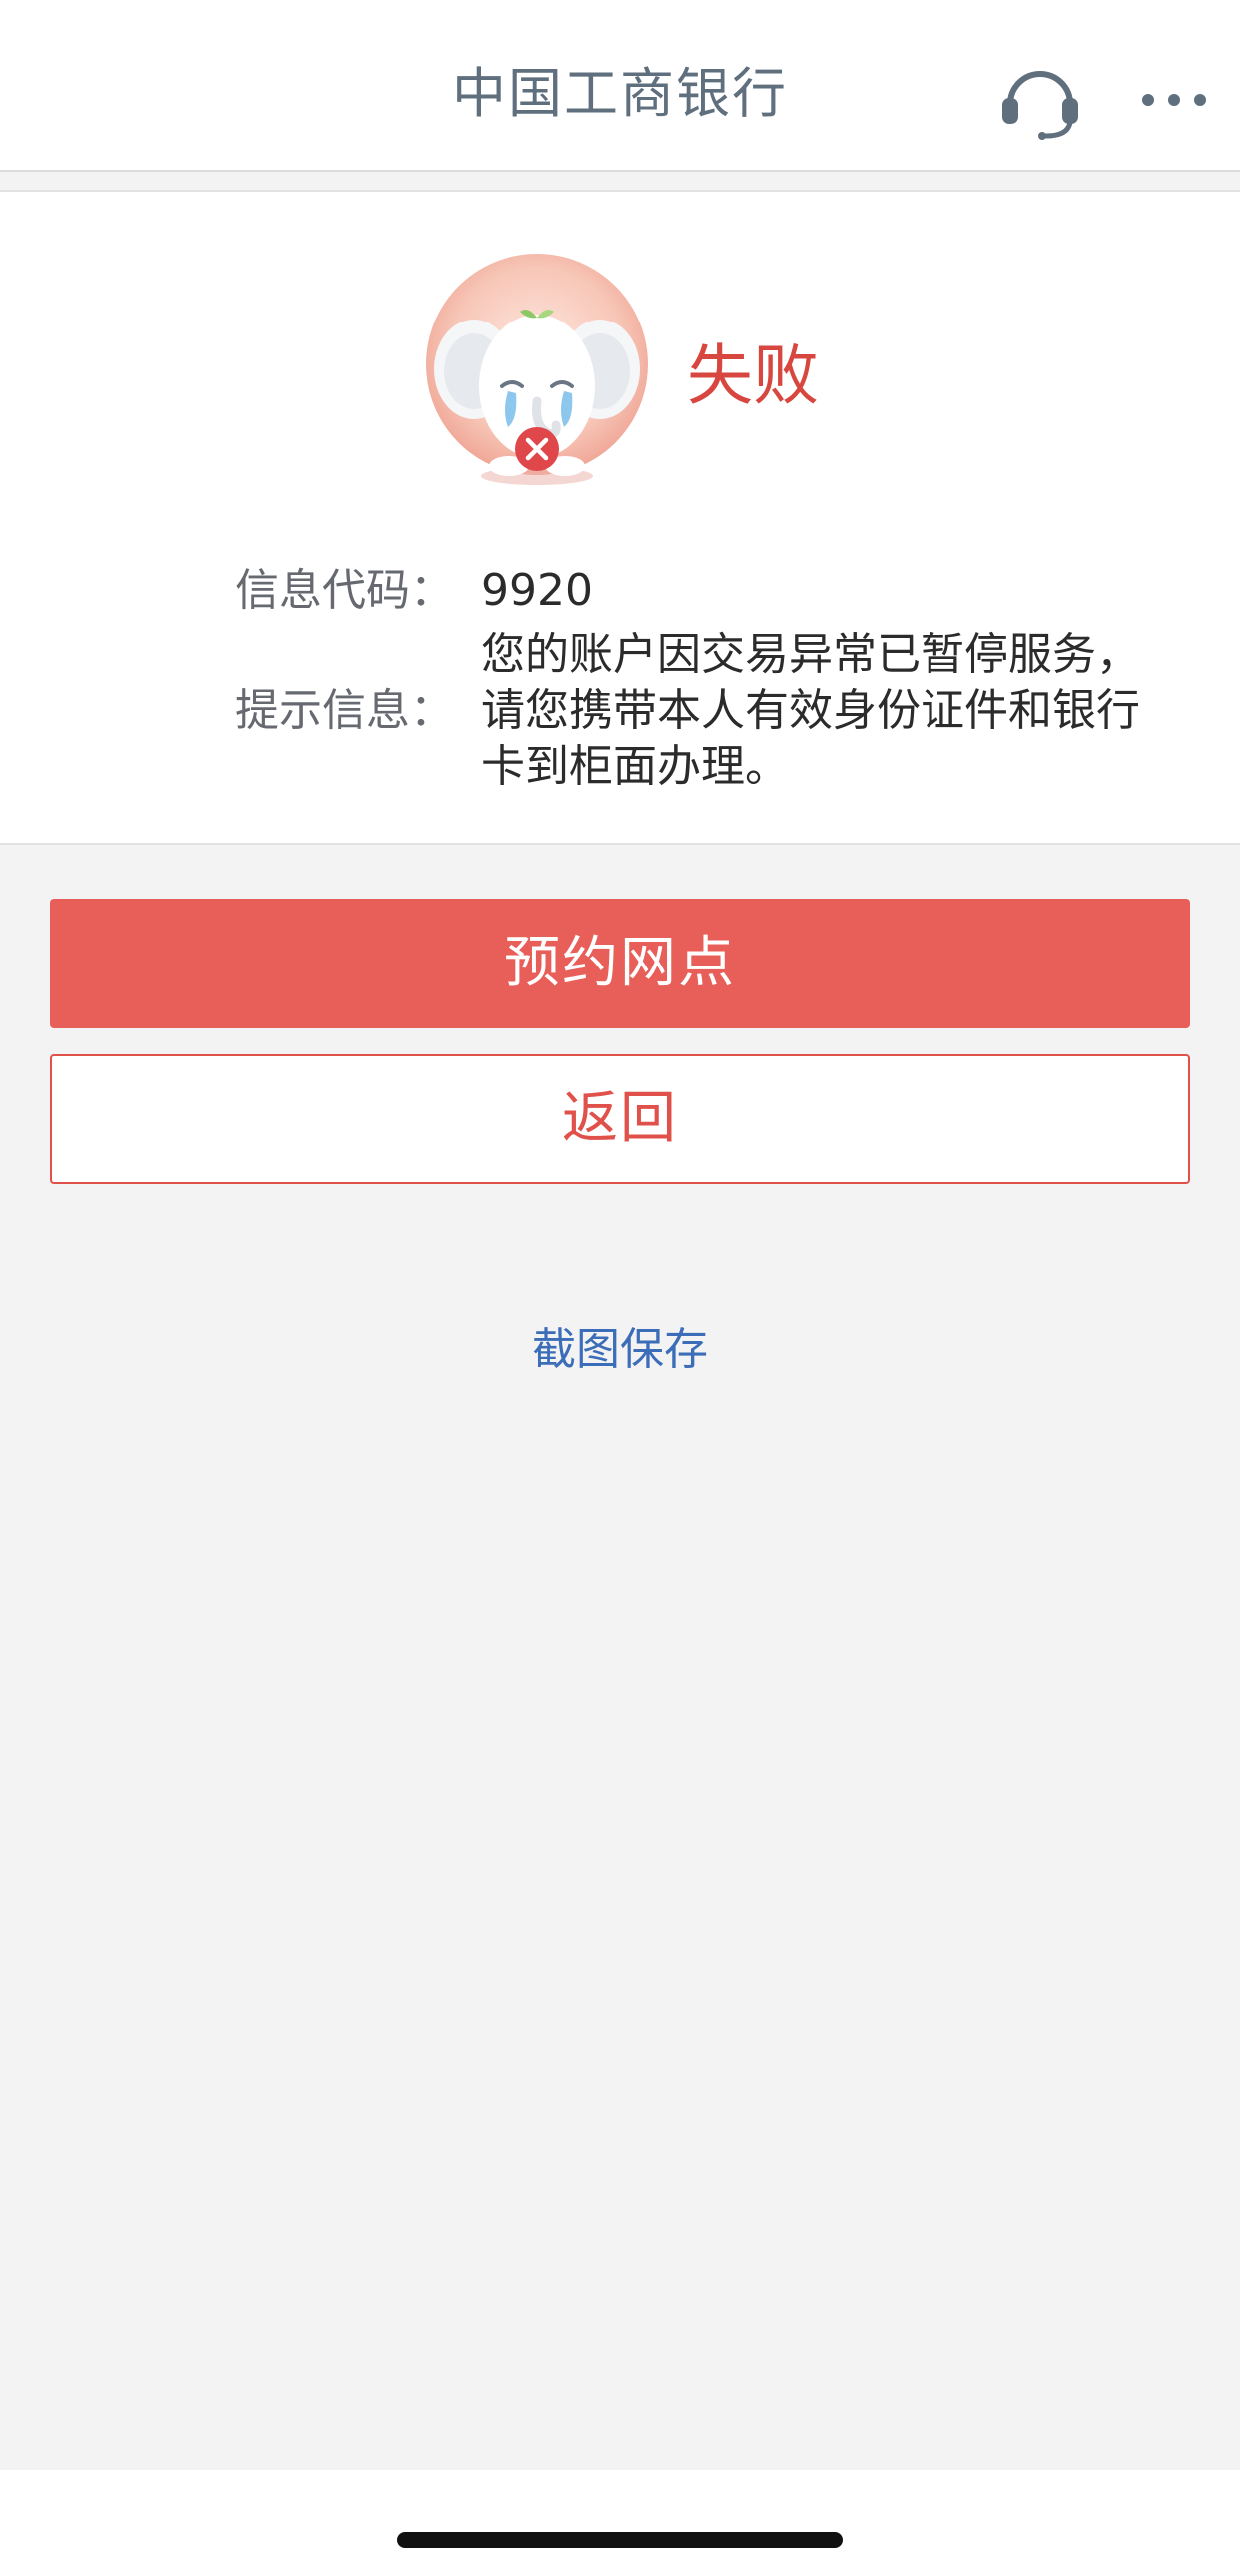 This screenshot has height=2576, width=1240. Describe the element at coordinates (620, 2523) in the screenshot. I see `bottom-safe-area` at that location.